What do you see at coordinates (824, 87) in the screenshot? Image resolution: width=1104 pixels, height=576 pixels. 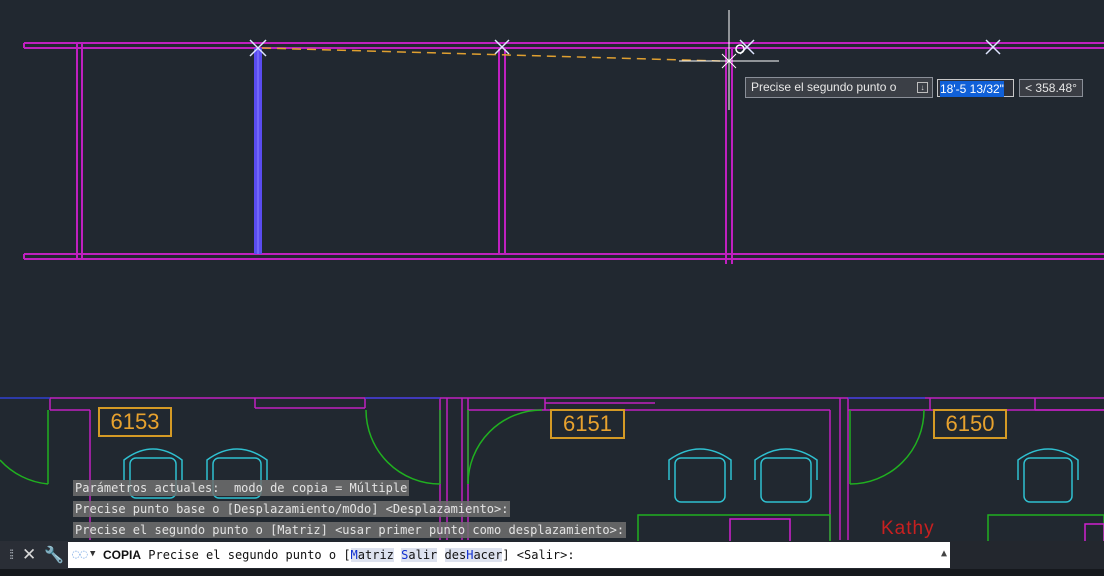 I see `dynamic-prompt-text: Precise el segundo punto o` at bounding box center [824, 87].